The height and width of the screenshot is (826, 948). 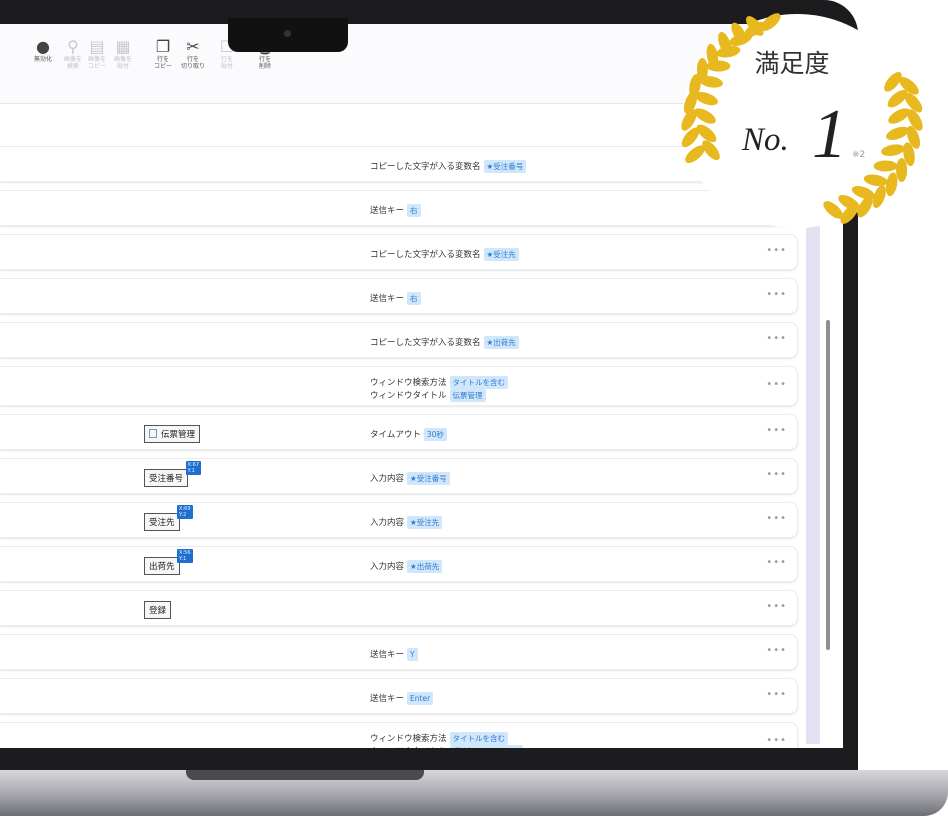 What do you see at coordinates (193, 468) in the screenshot?
I see `coordinate-pin: X:67 Y:1` at bounding box center [193, 468].